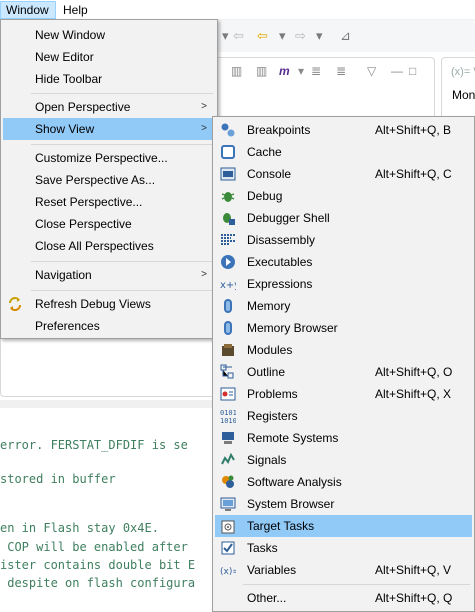  What do you see at coordinates (343, 306) in the screenshot?
I see `view-item-memory: Memory` at bounding box center [343, 306].